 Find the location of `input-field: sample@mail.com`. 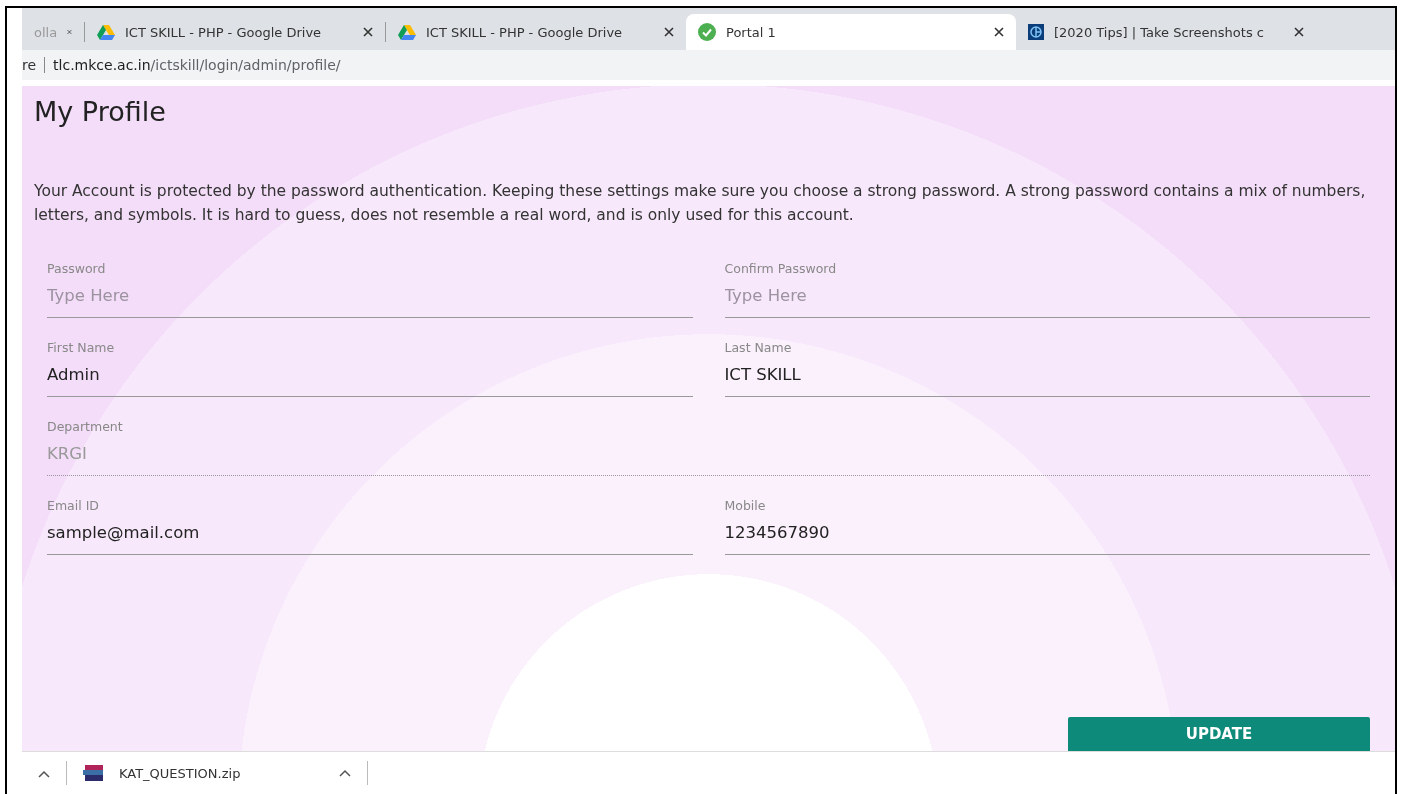

input-field: sample@mail.com is located at coordinates (370, 532).